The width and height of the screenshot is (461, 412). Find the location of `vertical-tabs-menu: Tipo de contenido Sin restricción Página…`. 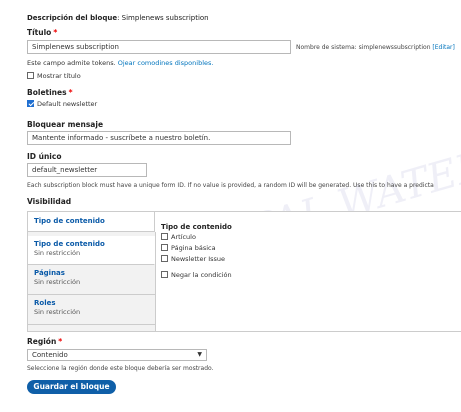

vertical-tabs-menu: Tipo de contenido Sin restricción Página… is located at coordinates (92, 281).